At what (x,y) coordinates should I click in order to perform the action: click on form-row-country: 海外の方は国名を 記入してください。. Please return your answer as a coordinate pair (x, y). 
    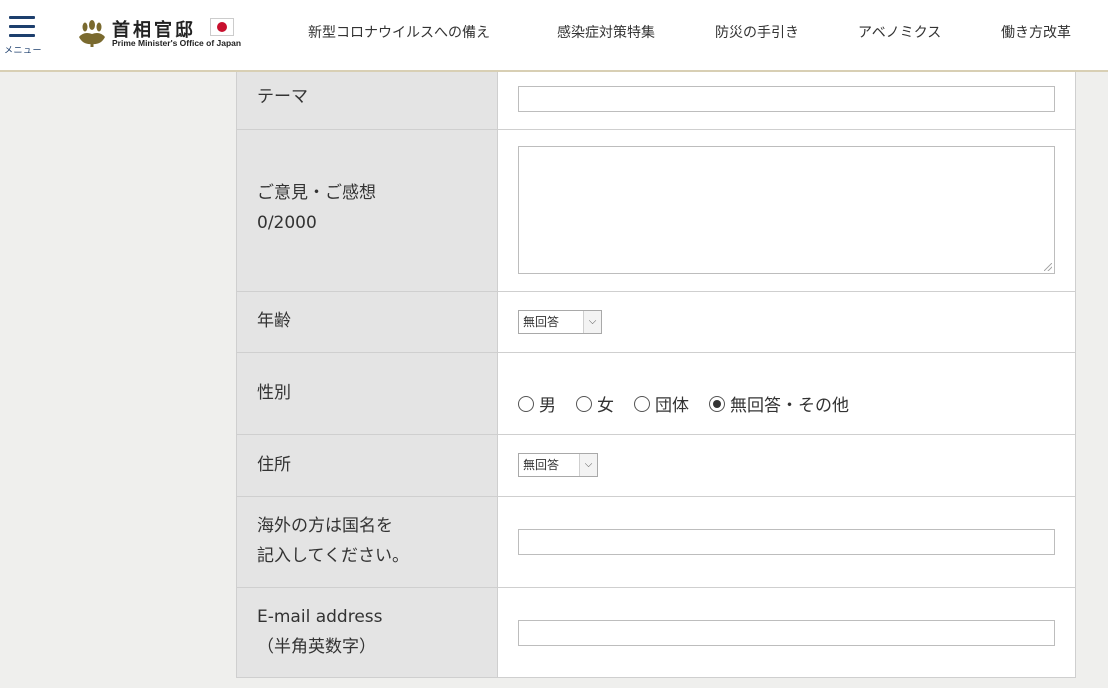
    Looking at the image, I should click on (656, 542).